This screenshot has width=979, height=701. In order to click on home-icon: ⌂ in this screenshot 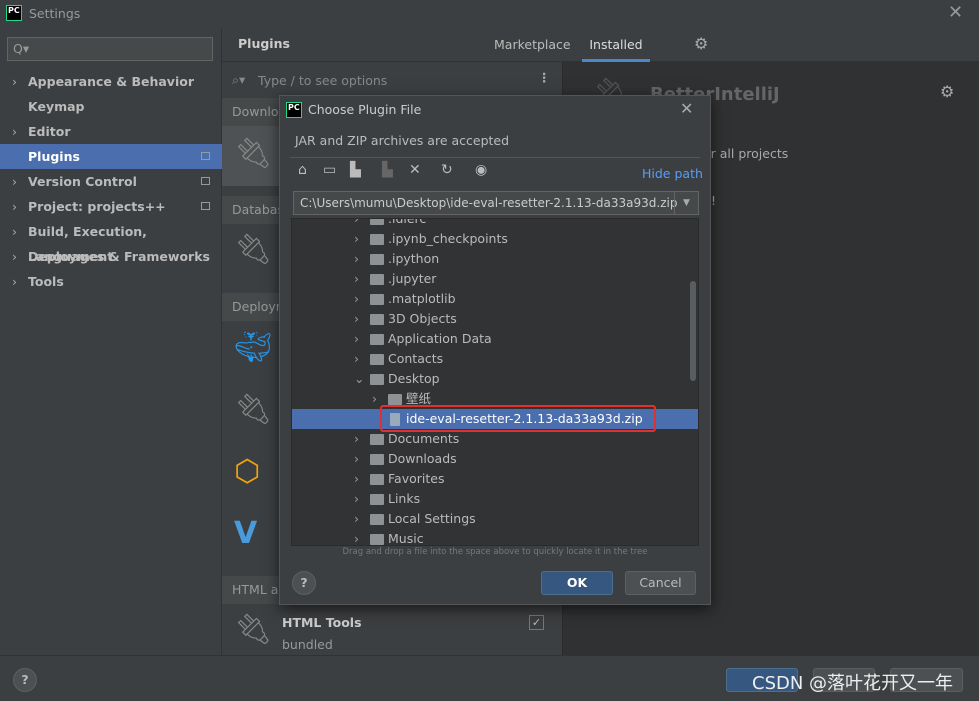, I will do `click(302, 170)`.